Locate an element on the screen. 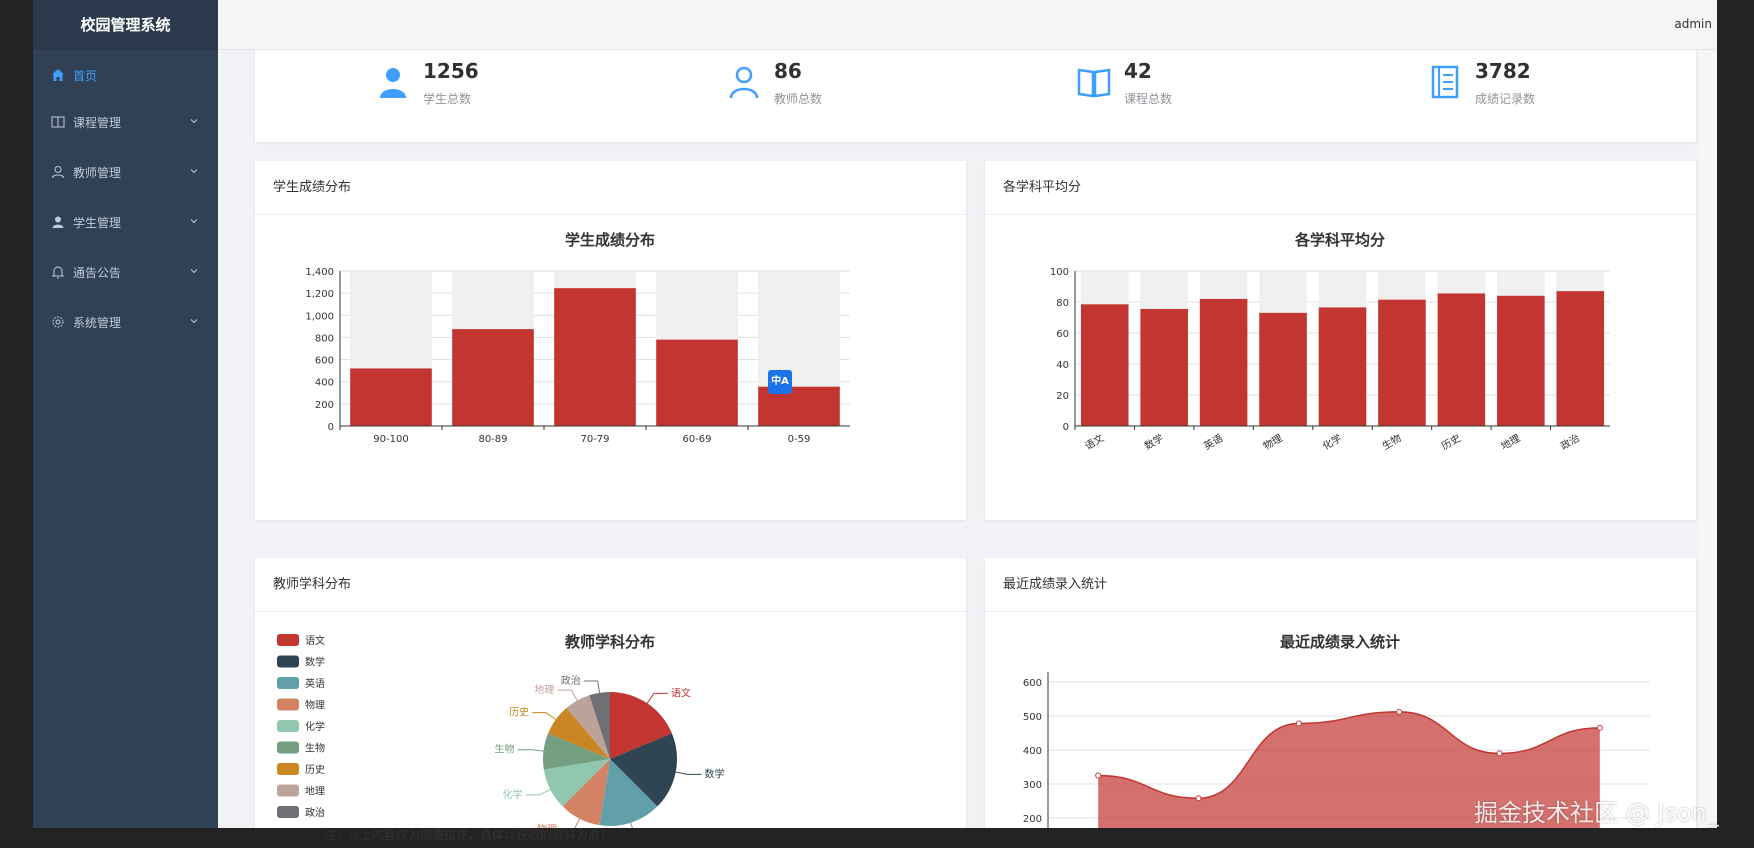 The height and width of the screenshot is (848, 1754). x-tick-label: 90-100 is located at coordinates (390, 439).